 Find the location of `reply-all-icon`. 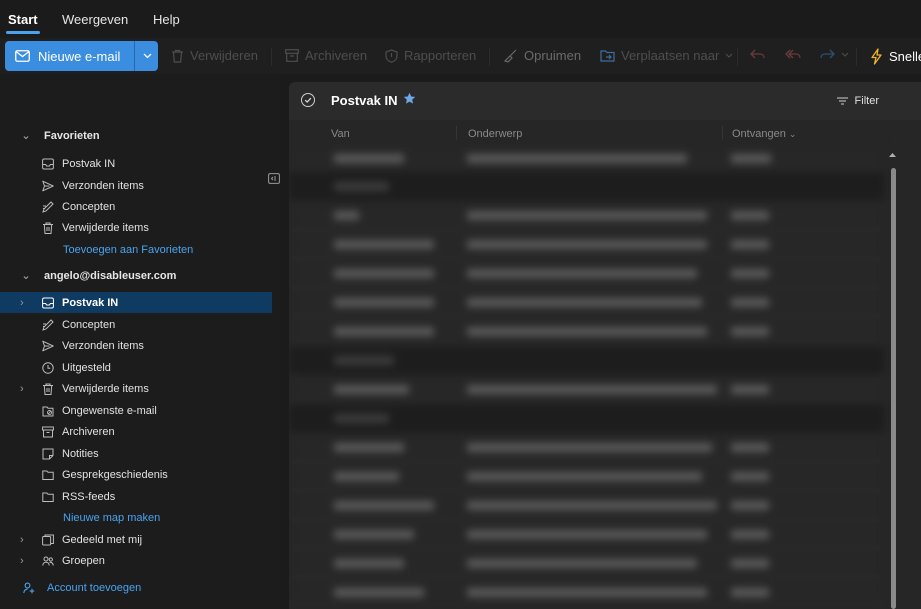

reply-all-icon is located at coordinates (793, 54).